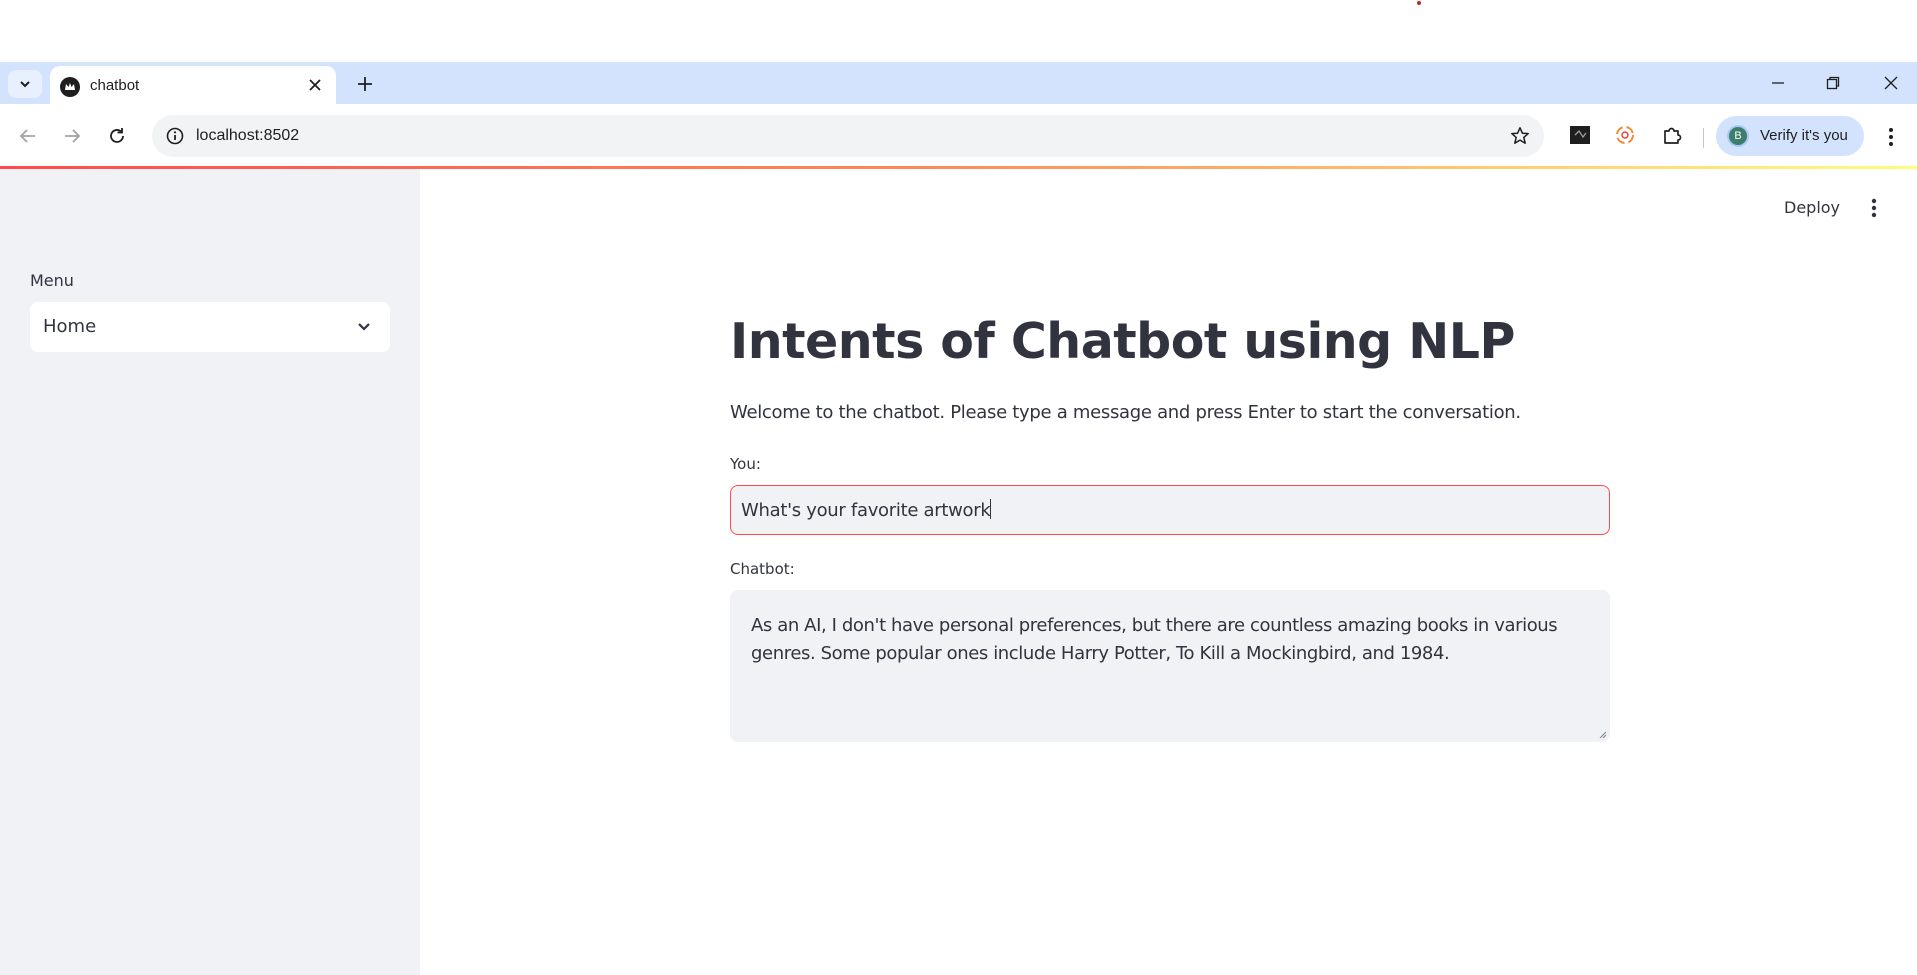  Describe the element at coordinates (1122, 341) in the screenshot. I see `page-title: Intents of Chatbot using NLP` at that location.